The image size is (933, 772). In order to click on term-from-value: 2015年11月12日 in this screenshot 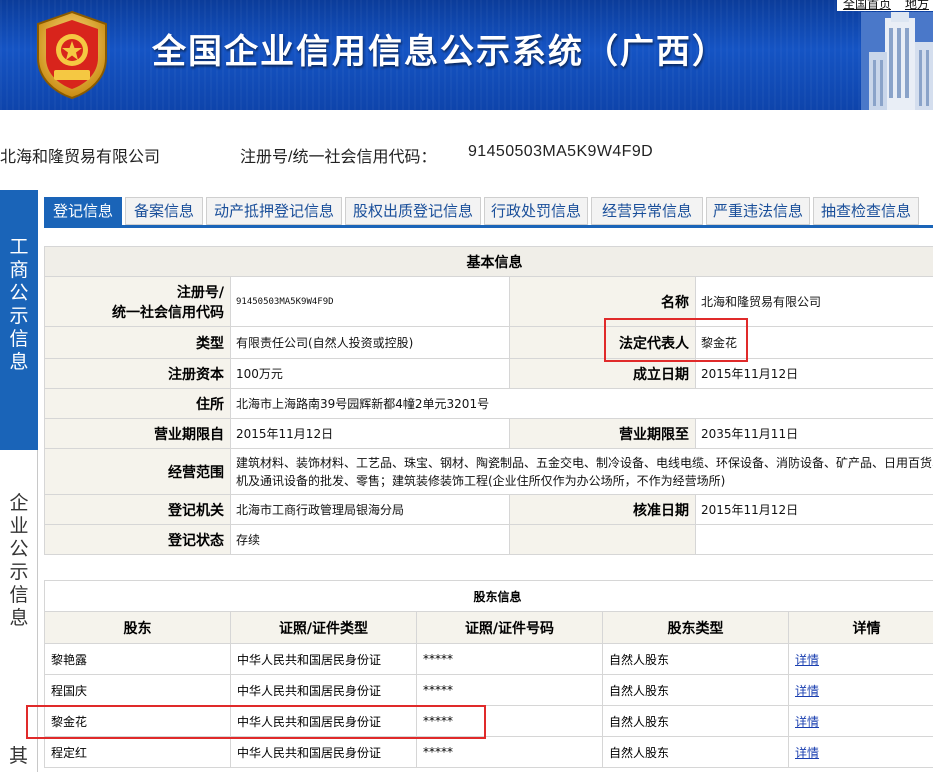, I will do `click(370, 433)`.